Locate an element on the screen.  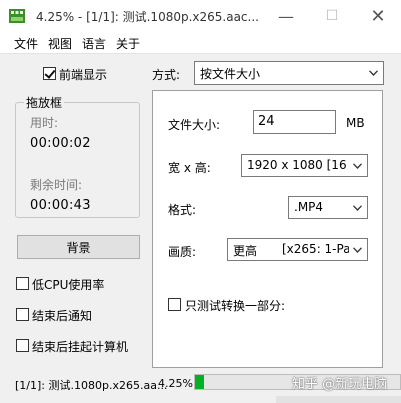
filesize-unit: MB is located at coordinates (355, 123).